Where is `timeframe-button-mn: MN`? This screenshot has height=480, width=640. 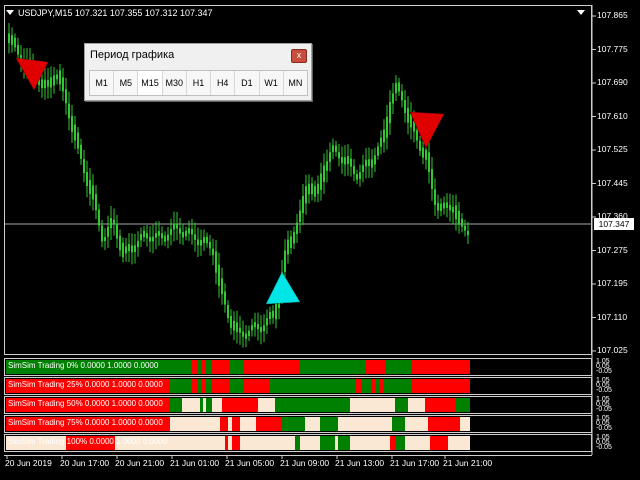
timeframe-button-mn: MN is located at coordinates (295, 83).